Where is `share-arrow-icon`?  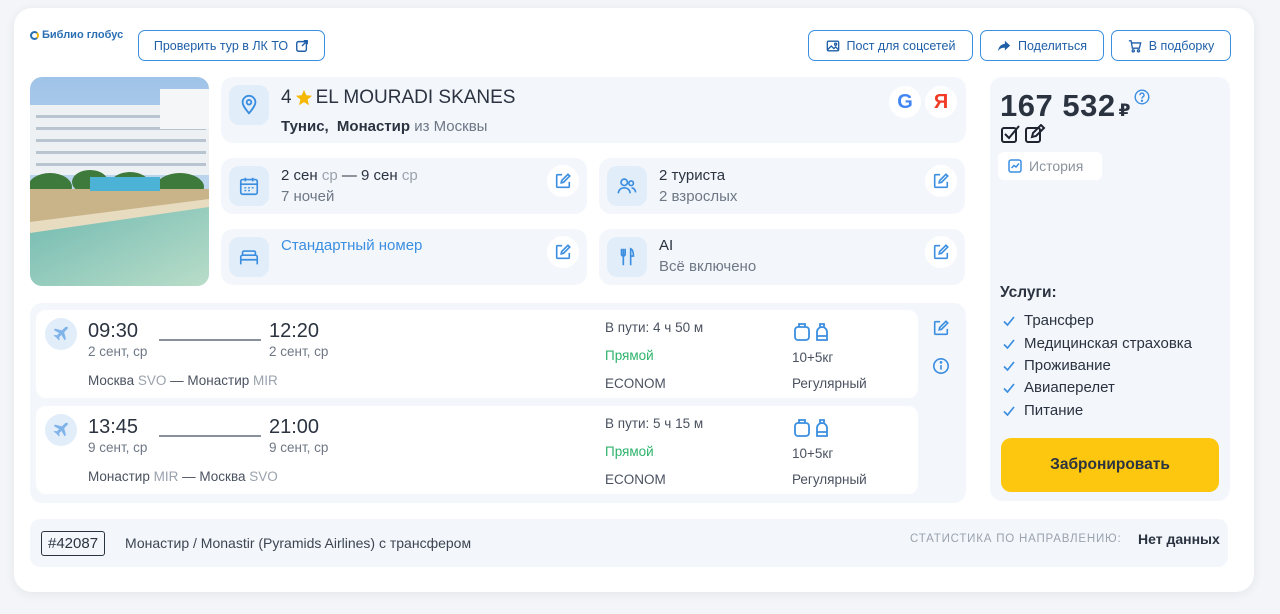 share-arrow-icon is located at coordinates (1004, 45).